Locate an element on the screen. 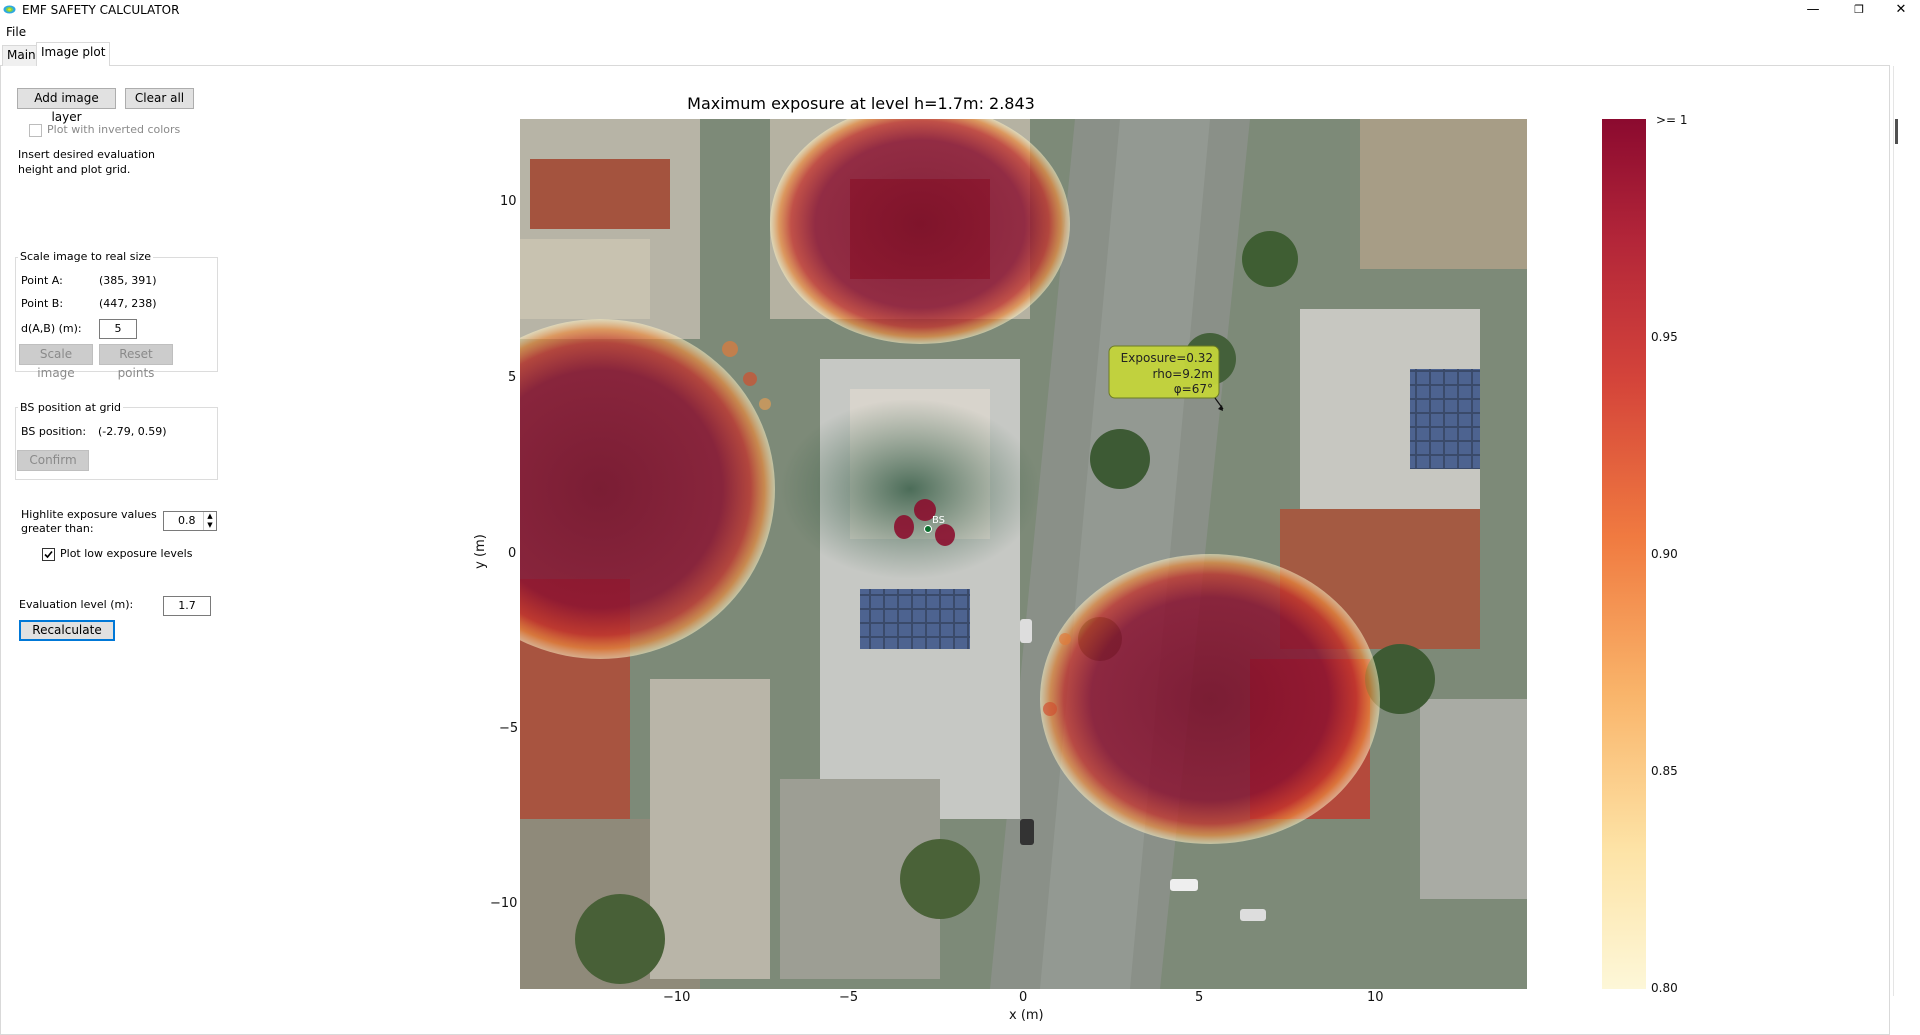  x-tick: 10 is located at coordinates (1375, 997).